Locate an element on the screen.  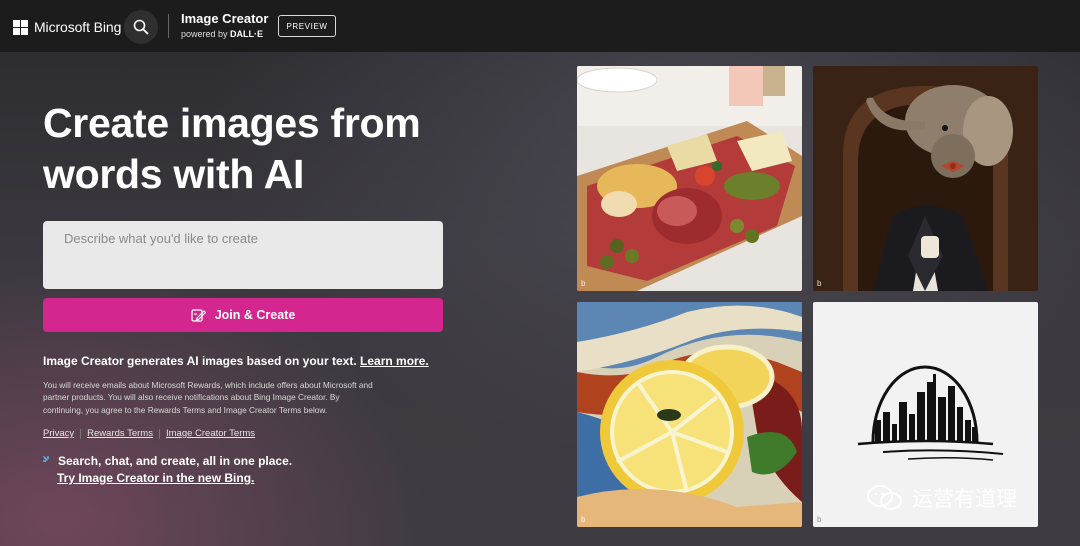
powered-by: powered by DALL·E is located at coordinates (224, 34).